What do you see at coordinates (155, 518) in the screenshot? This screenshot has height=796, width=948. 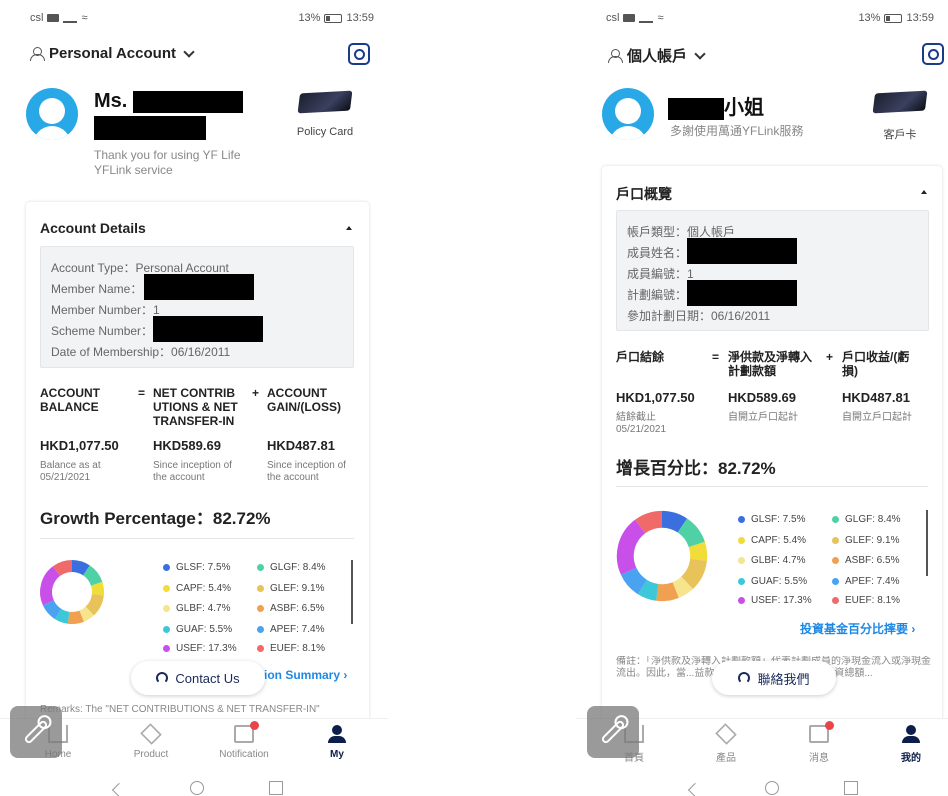 I see `growth-percentage: Growth Percentage：82.72%` at bounding box center [155, 518].